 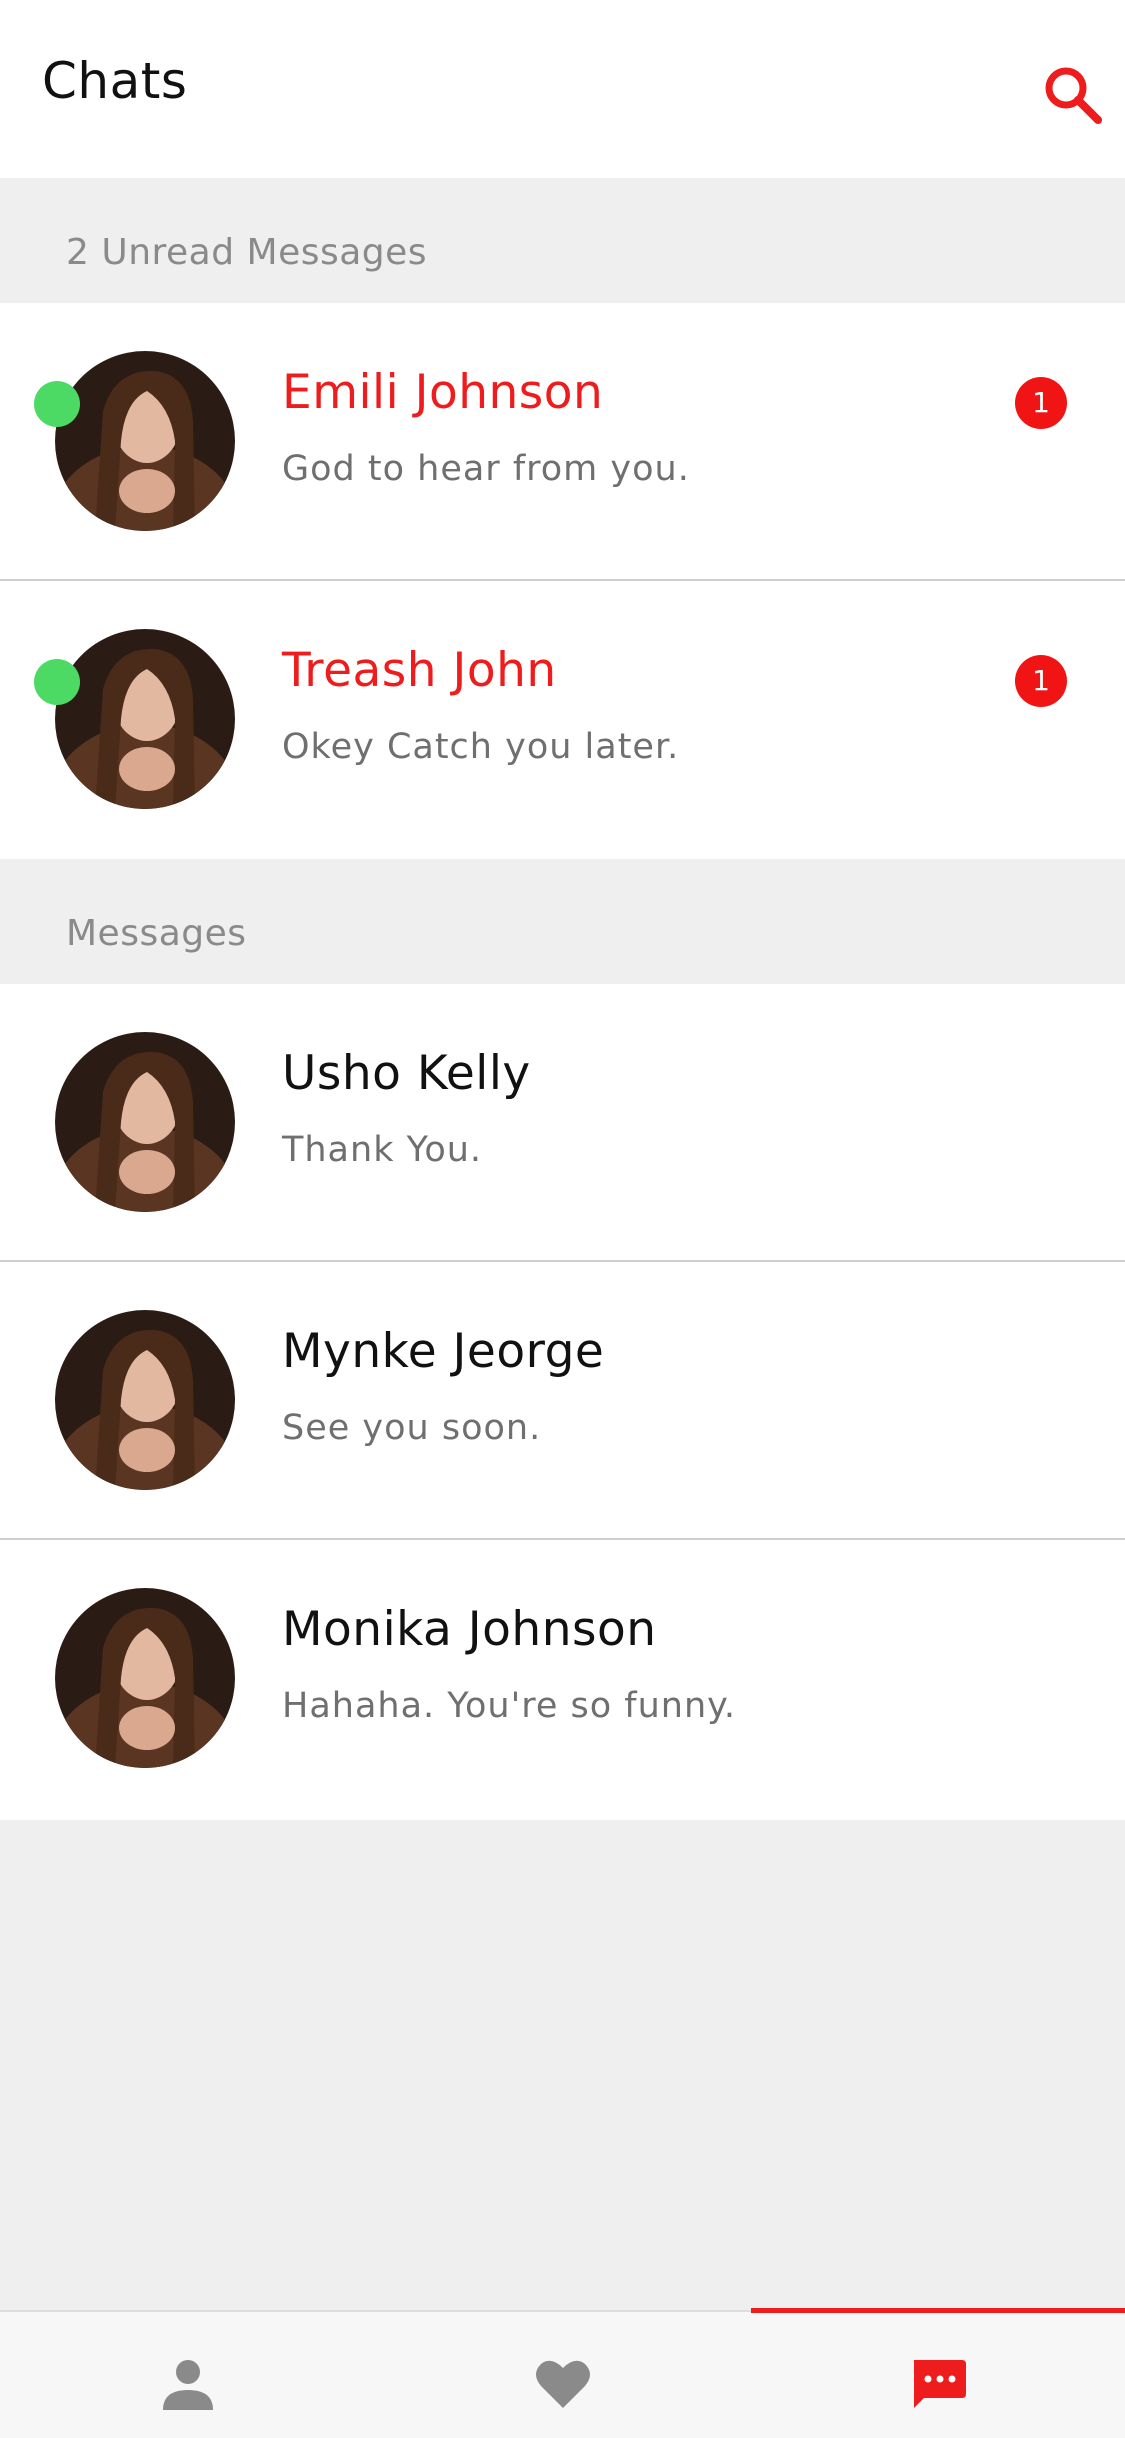 What do you see at coordinates (562, 2384) in the screenshot?
I see `heart-icon` at bounding box center [562, 2384].